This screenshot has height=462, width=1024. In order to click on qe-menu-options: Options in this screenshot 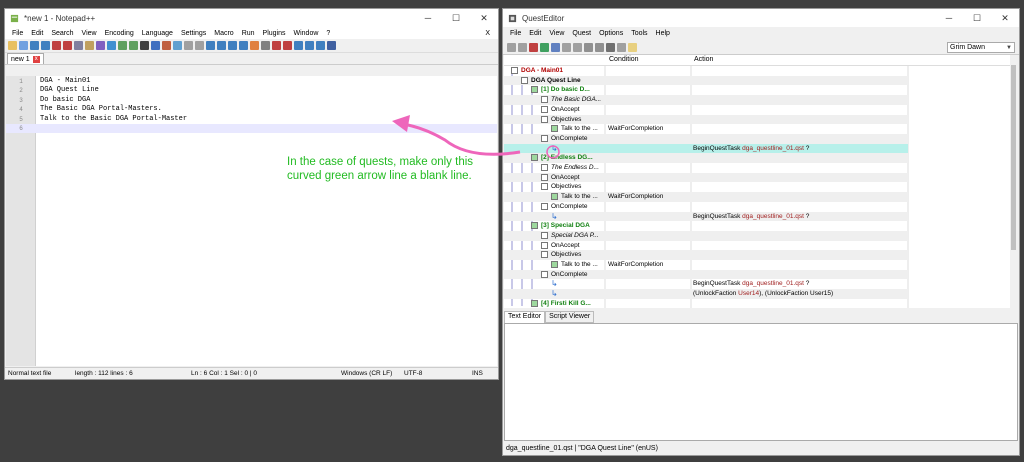, I will do `click(611, 33)`.